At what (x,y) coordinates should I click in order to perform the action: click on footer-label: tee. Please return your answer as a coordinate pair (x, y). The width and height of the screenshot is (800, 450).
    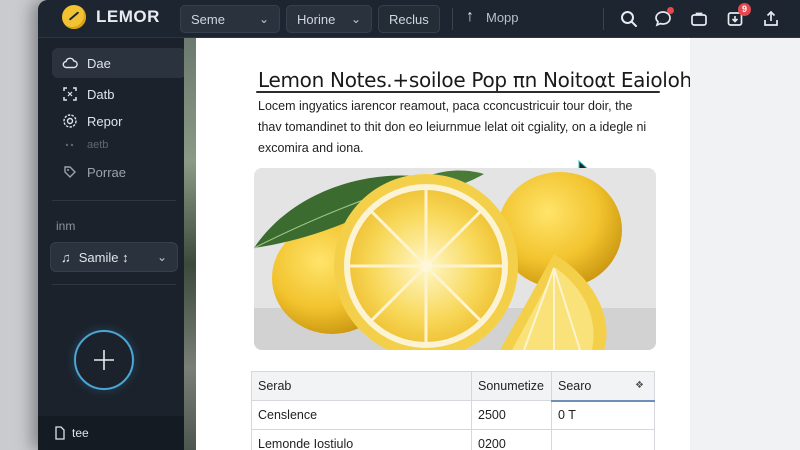
    Looking at the image, I should click on (80, 433).